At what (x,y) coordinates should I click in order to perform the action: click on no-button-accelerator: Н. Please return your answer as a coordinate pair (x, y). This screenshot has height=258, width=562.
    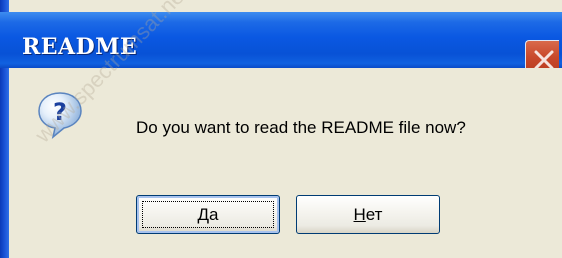
    Looking at the image, I should click on (359, 214).